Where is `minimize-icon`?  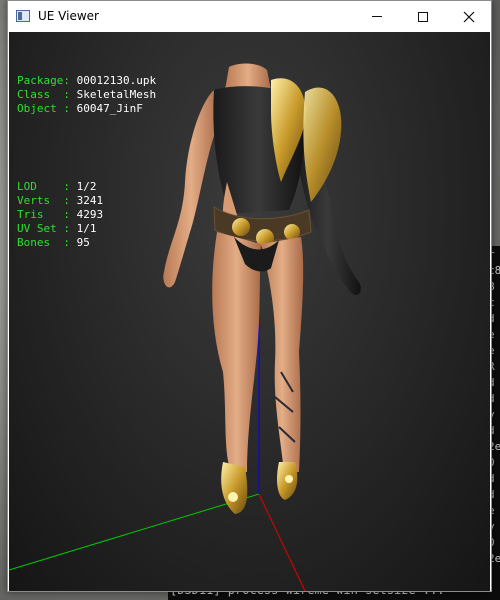 minimize-icon is located at coordinates (377, 16).